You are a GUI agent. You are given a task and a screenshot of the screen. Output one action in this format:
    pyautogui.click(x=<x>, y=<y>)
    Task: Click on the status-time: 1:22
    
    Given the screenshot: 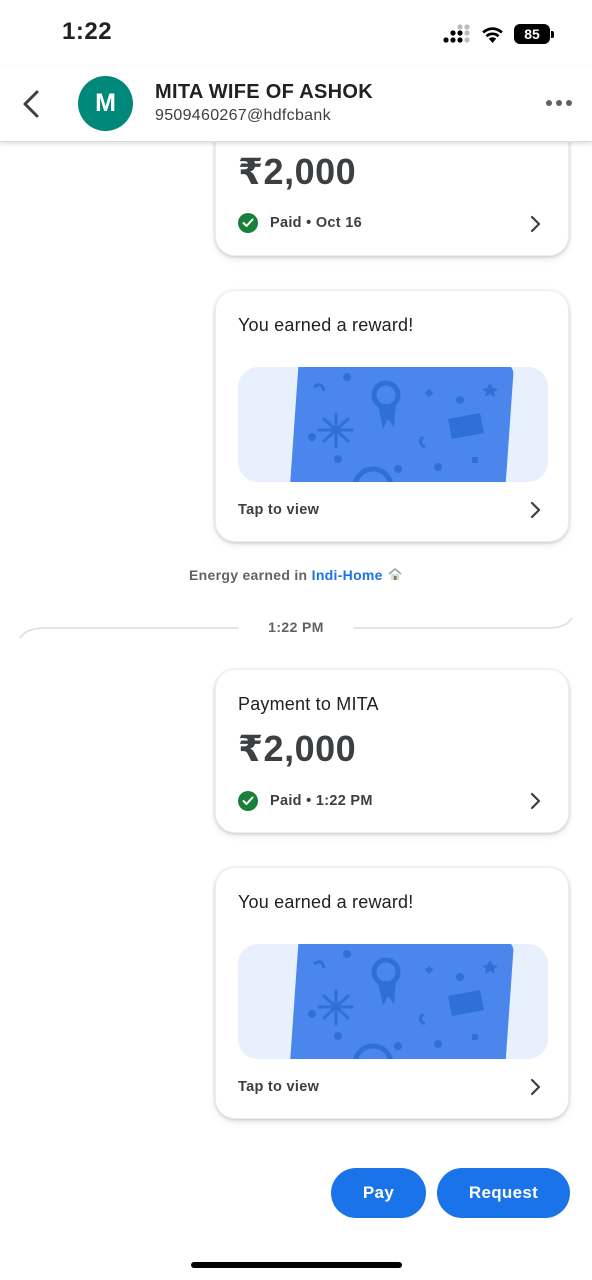 What is the action you would take?
    pyautogui.click(x=87, y=31)
    